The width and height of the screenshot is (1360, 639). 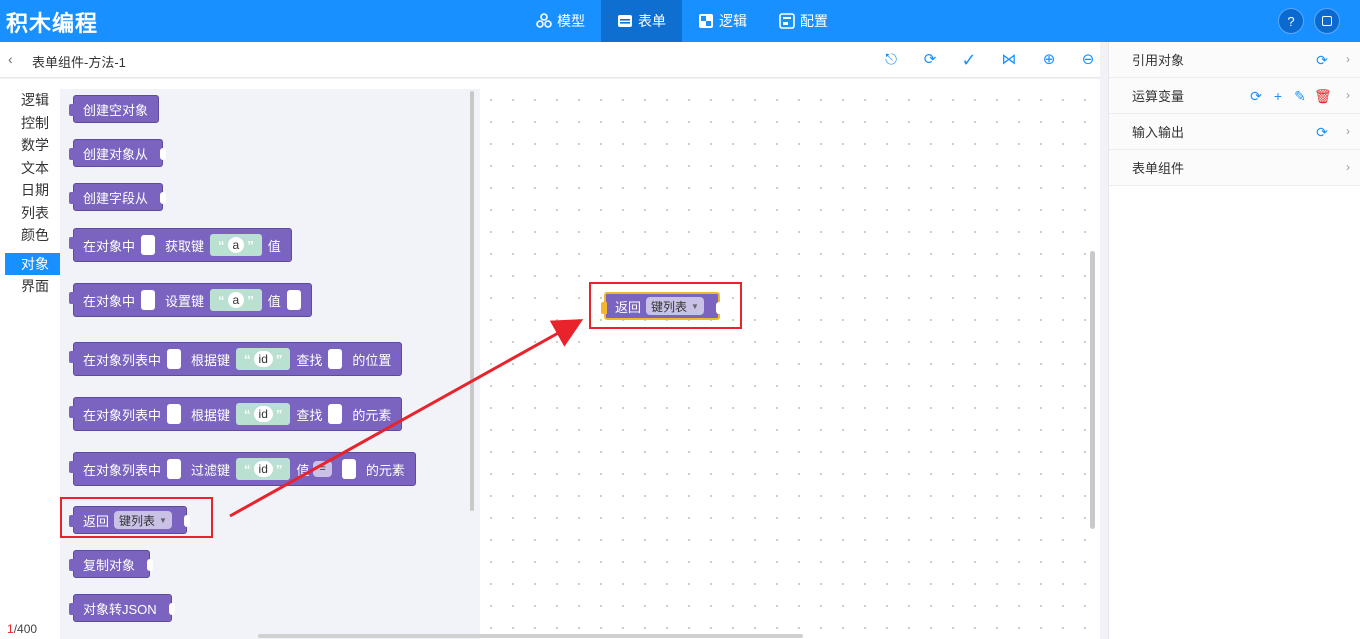 I want to click on block-label: 在对象列表中, so click(x=122, y=470).